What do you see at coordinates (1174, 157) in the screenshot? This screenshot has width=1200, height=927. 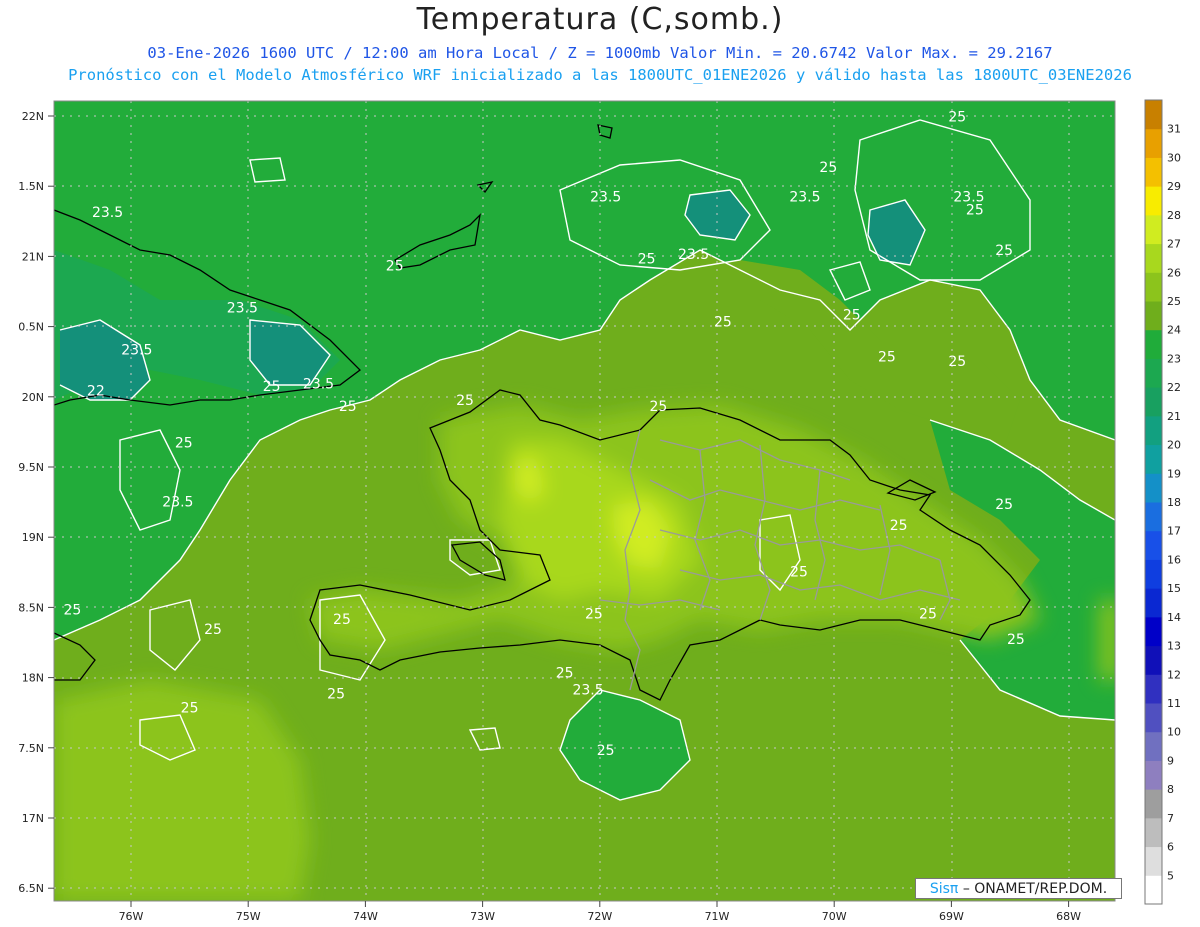 I see `colorbar-tick-label: 30` at bounding box center [1174, 157].